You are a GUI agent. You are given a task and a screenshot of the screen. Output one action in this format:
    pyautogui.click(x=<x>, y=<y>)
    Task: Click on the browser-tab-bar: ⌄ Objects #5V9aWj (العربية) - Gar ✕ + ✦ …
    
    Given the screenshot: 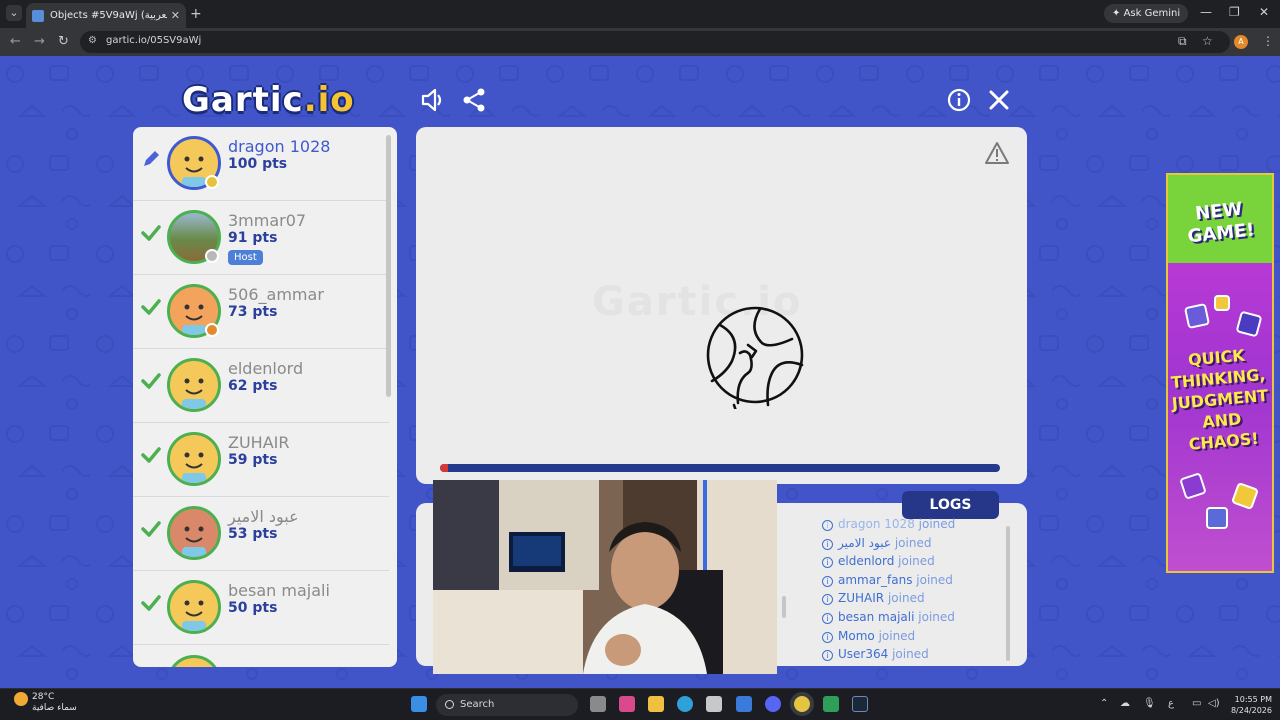 What is the action you would take?
    pyautogui.click(x=640, y=14)
    